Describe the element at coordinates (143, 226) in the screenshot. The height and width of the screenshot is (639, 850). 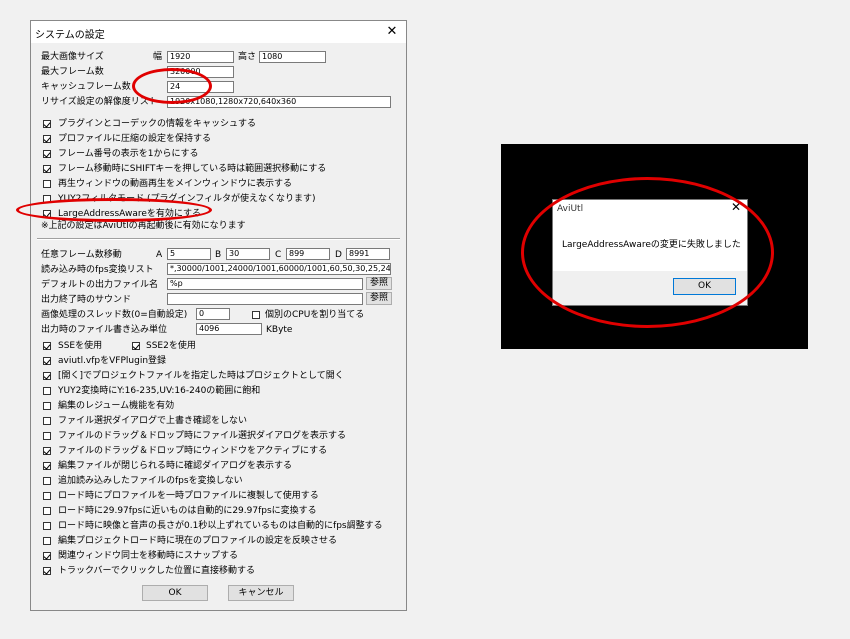
I see `restart-note: ※上記の設定はAviUtlの再起動後に有効になります` at that location.